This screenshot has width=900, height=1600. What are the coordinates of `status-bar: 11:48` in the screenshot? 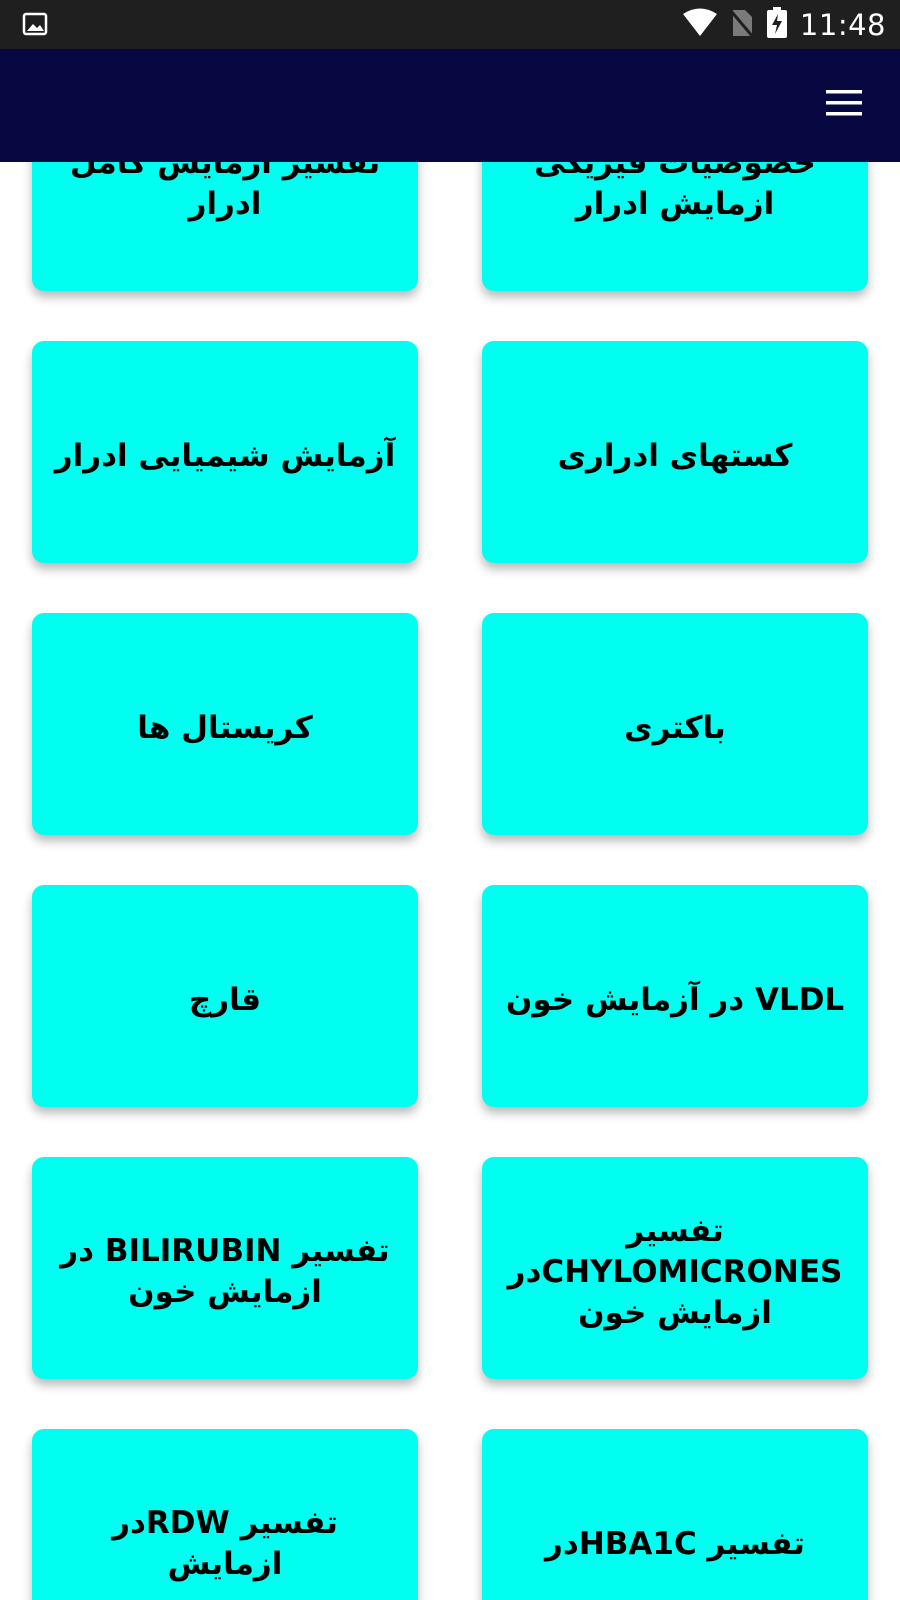 It's located at (450, 24).